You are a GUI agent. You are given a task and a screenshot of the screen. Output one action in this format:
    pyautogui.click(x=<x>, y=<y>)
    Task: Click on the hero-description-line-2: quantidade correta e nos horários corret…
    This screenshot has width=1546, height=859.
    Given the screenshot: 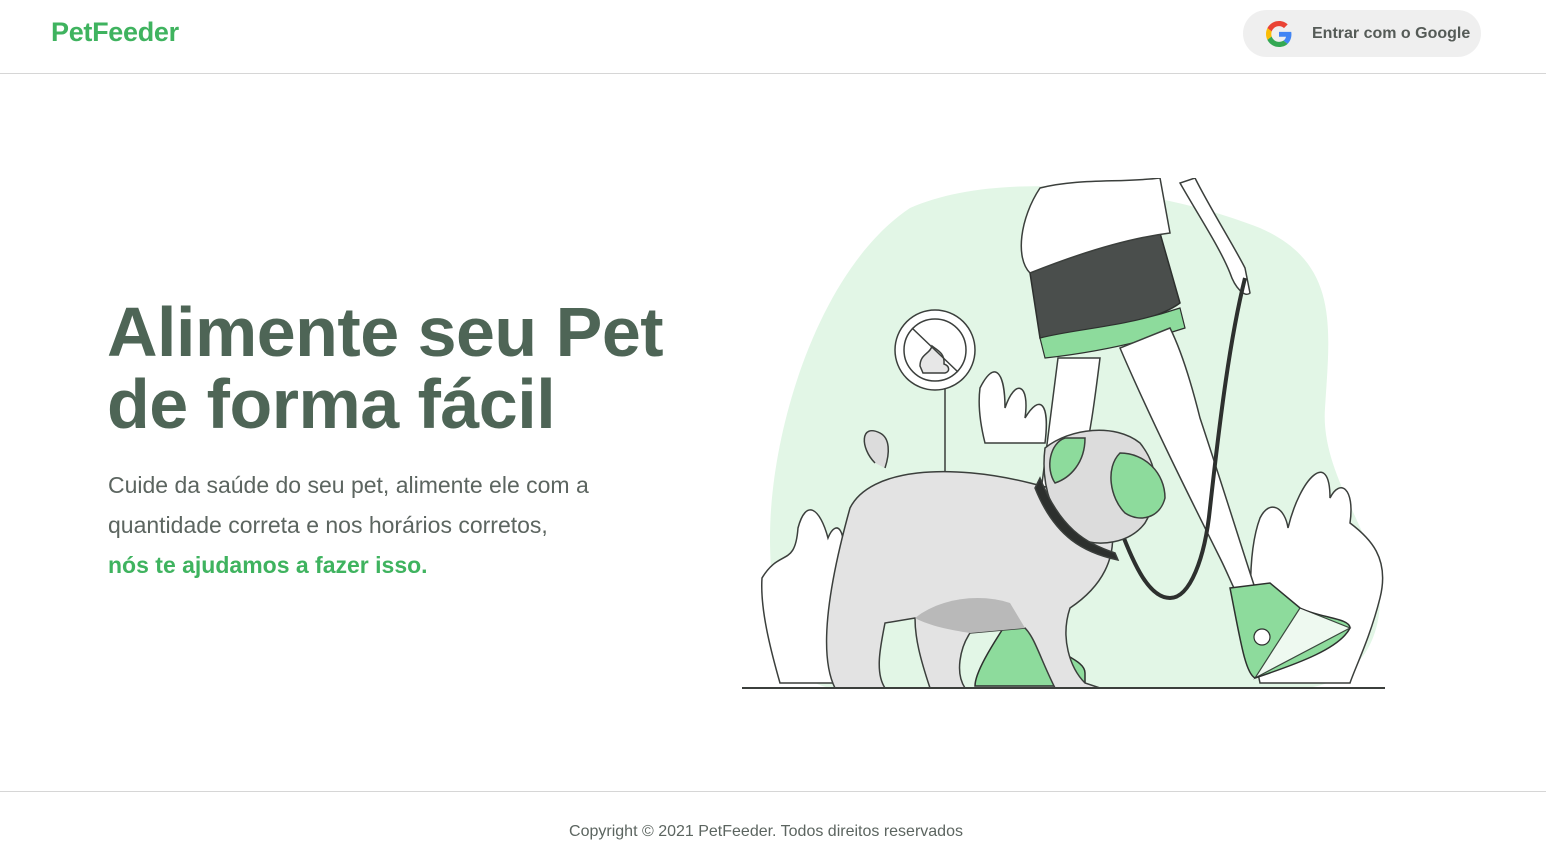 What is the action you would take?
    pyautogui.click(x=328, y=525)
    